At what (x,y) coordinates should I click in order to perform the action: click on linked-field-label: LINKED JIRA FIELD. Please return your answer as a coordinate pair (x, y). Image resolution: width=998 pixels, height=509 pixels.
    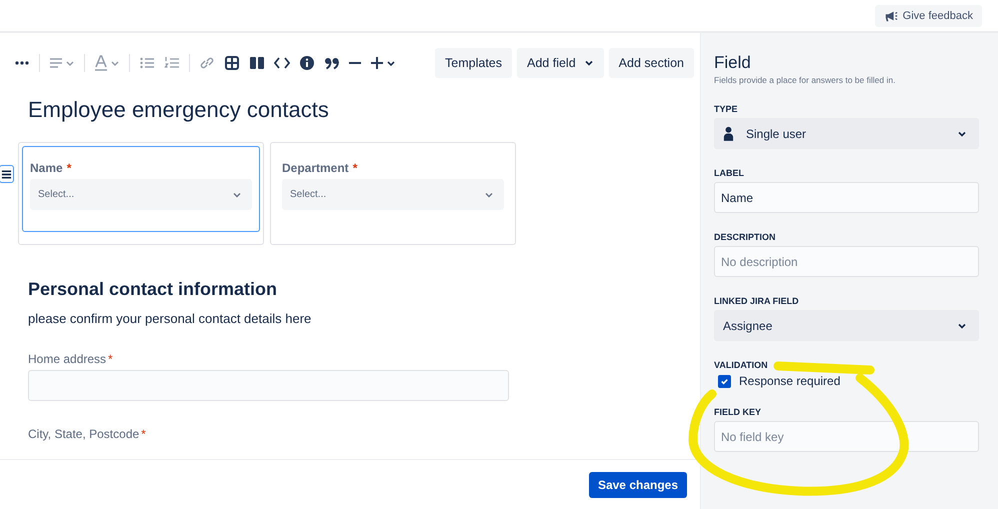
    Looking at the image, I should click on (757, 301).